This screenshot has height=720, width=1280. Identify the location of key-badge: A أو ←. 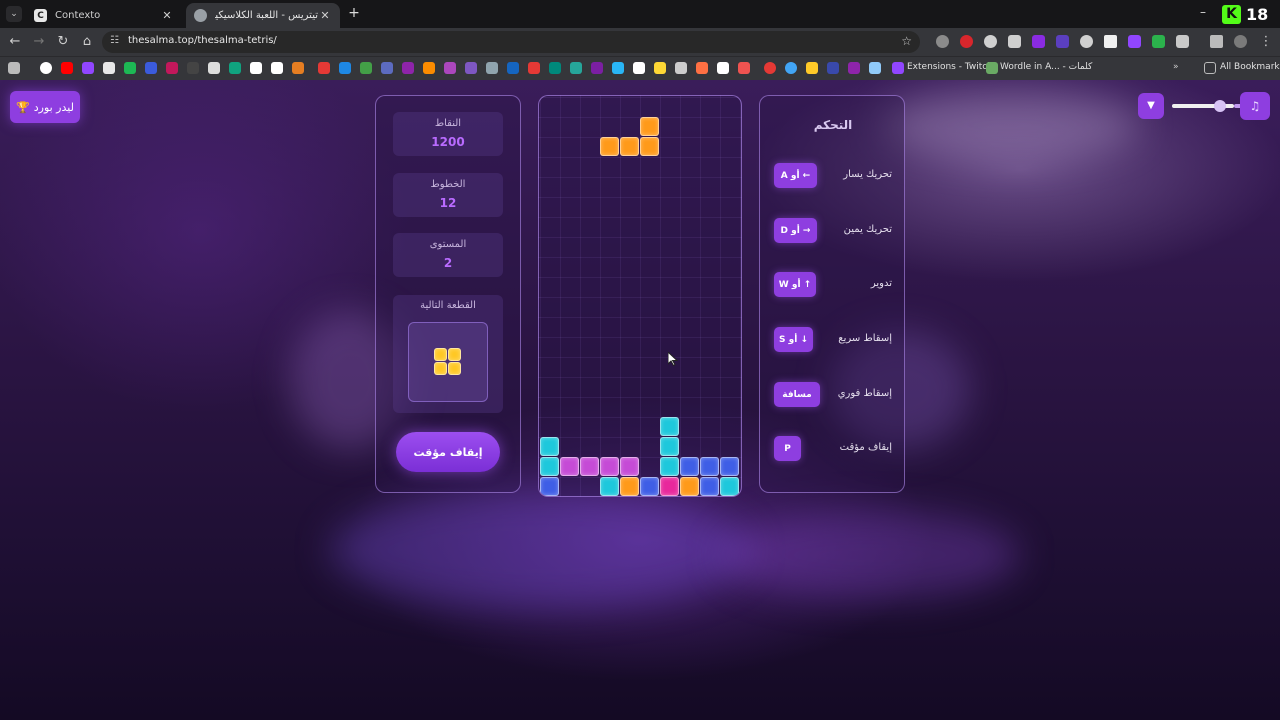
(795, 175).